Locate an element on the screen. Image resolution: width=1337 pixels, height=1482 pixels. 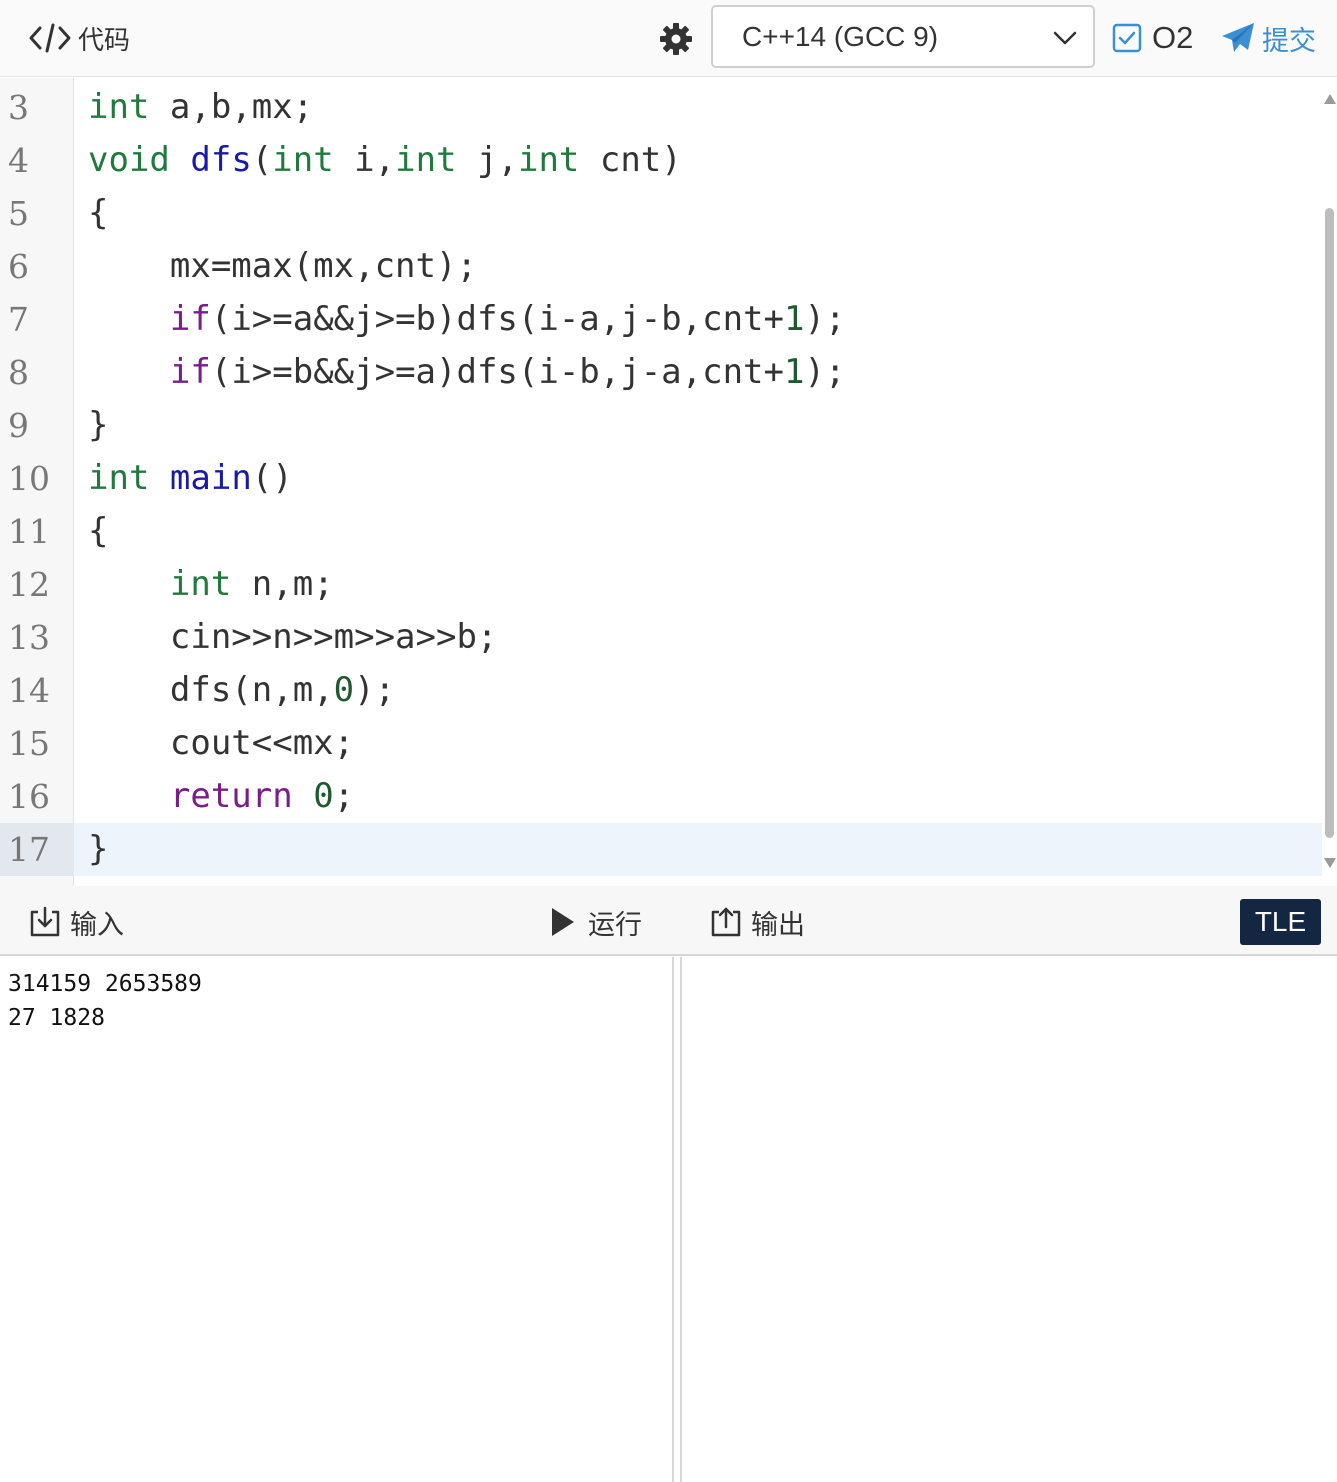
chevron-down-icon is located at coordinates (1065, 38).